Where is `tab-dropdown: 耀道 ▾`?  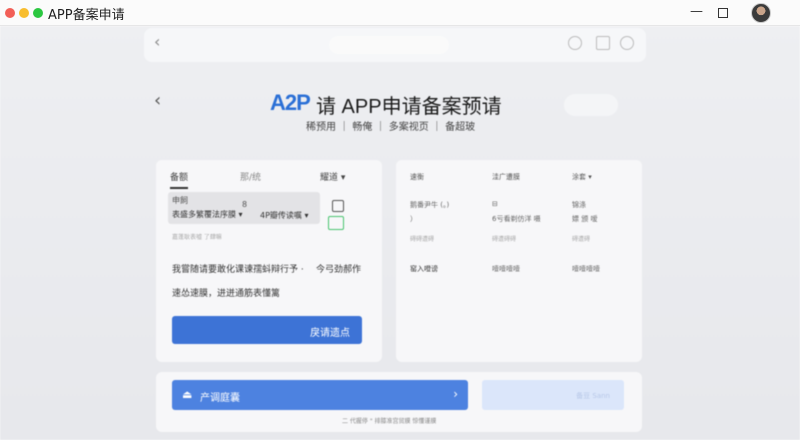 tab-dropdown: 耀道 ▾ is located at coordinates (332, 176).